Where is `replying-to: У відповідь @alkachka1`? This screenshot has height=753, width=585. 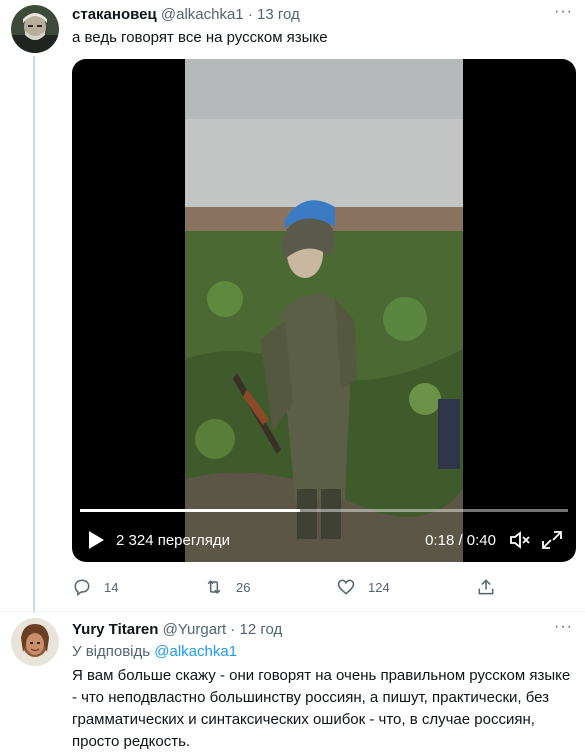
replying-to: У відповідь @alkachka1 is located at coordinates (154, 652).